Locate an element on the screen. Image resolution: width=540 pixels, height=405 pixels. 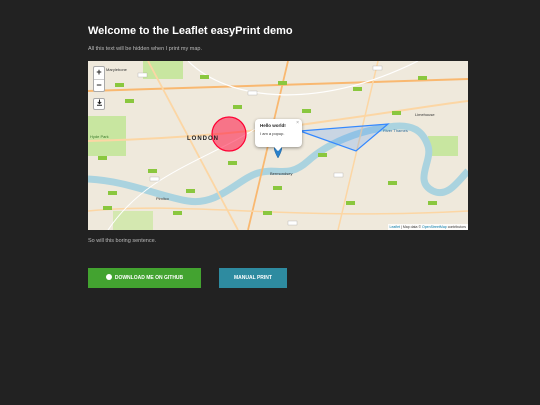
osm-link: OpenStreetMap is located at coordinates (434, 227).